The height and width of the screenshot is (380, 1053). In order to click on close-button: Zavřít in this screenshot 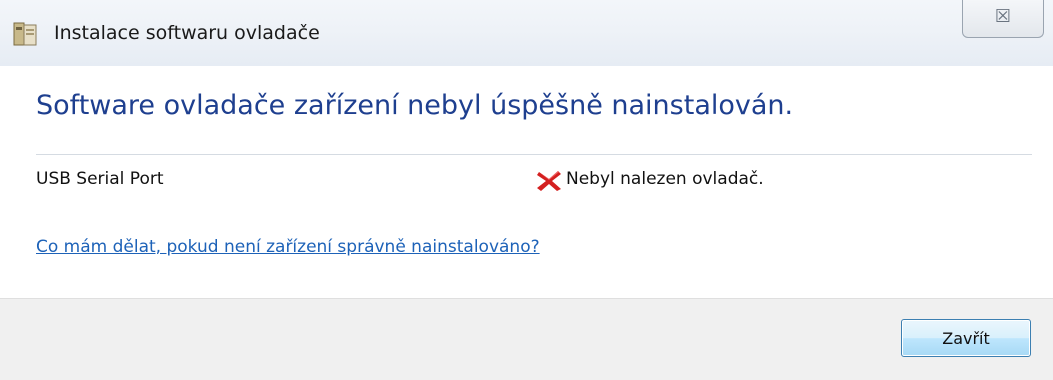, I will do `click(966, 338)`.